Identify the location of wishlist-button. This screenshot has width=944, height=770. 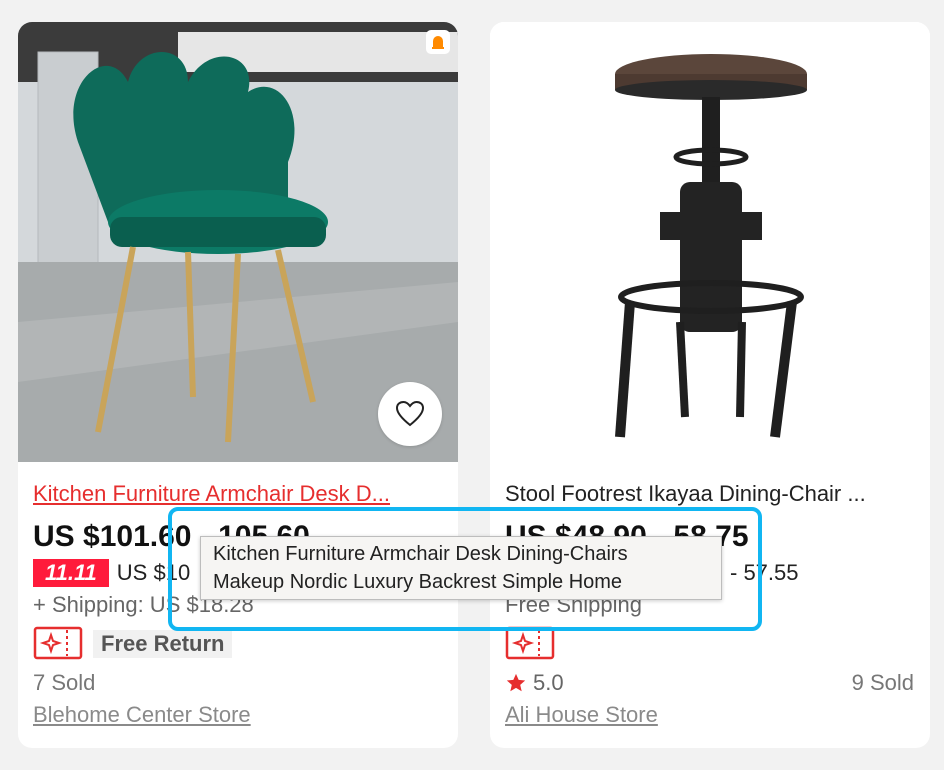
(410, 414).